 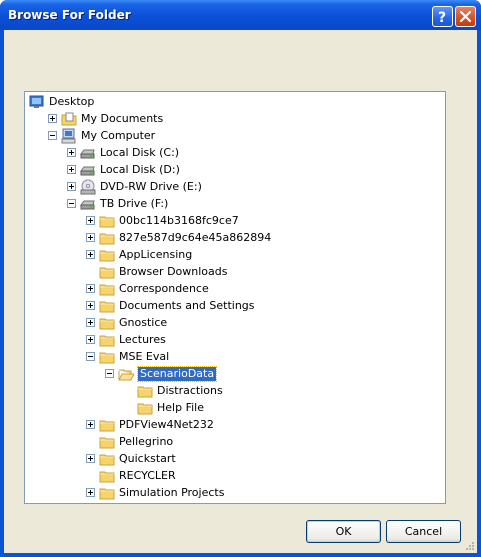 What do you see at coordinates (265, 425) in the screenshot?
I see `tree-item: PDFView4Net232` at bounding box center [265, 425].